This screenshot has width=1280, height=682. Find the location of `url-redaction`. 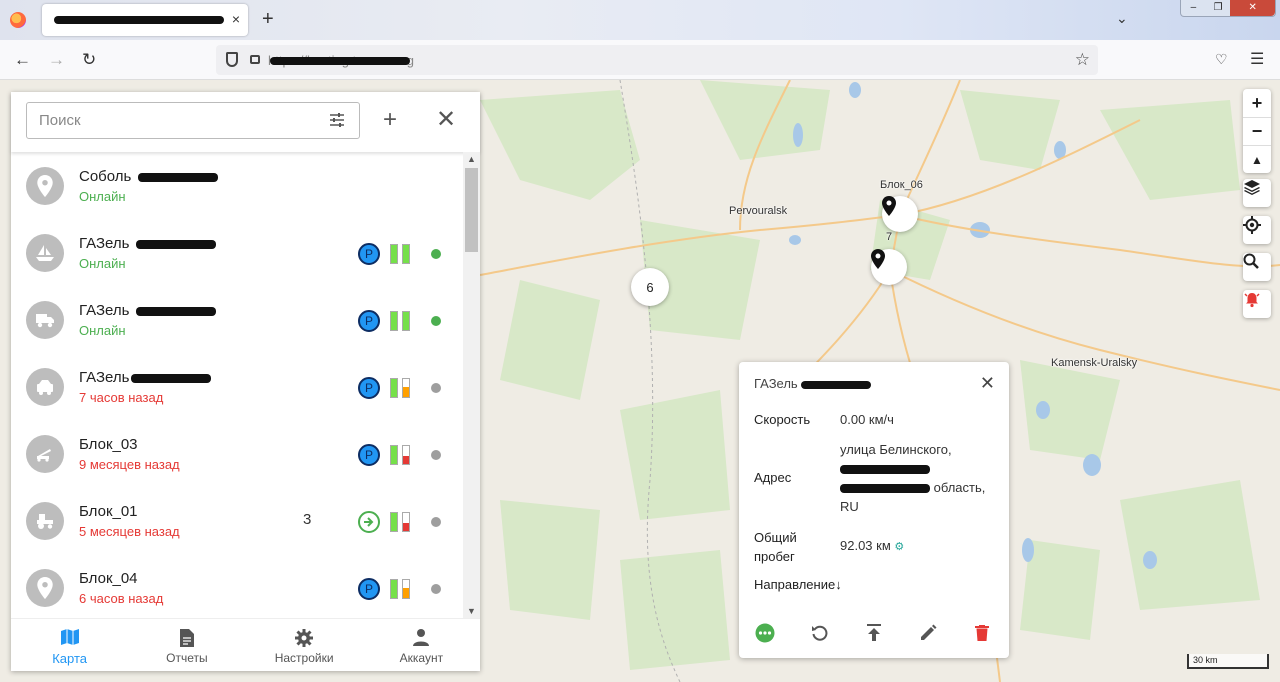

url-redaction is located at coordinates (340, 61).